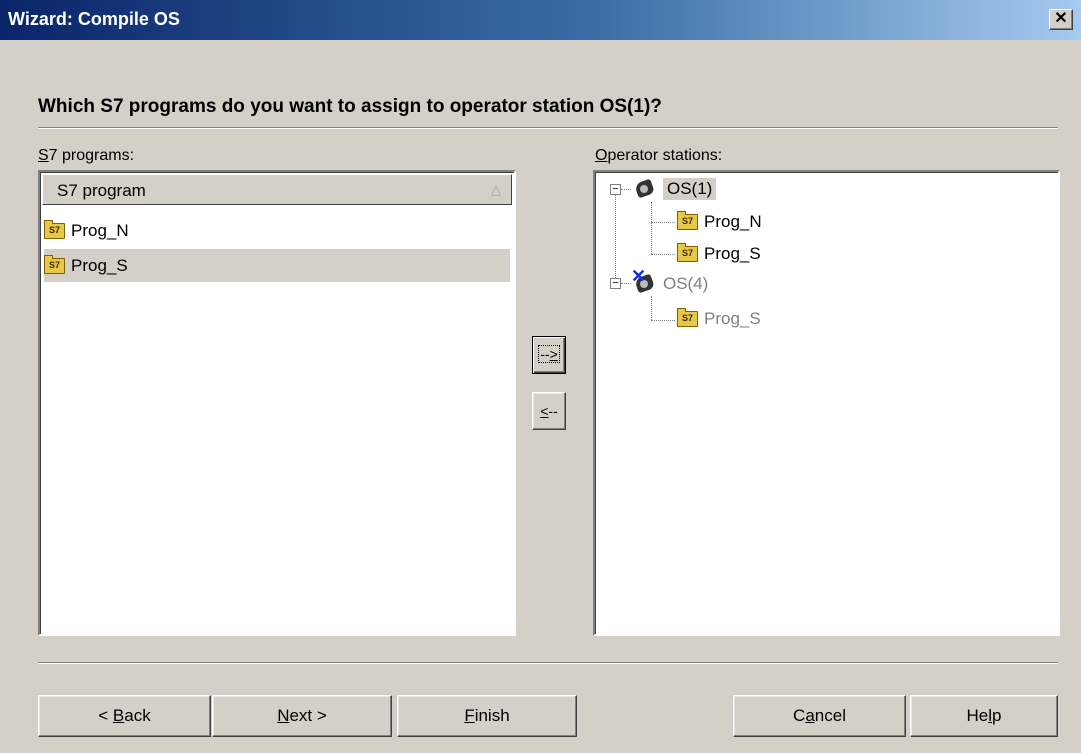 The image size is (1081, 753). What do you see at coordinates (487, 716) in the screenshot?
I see `finish-button: Finish` at bounding box center [487, 716].